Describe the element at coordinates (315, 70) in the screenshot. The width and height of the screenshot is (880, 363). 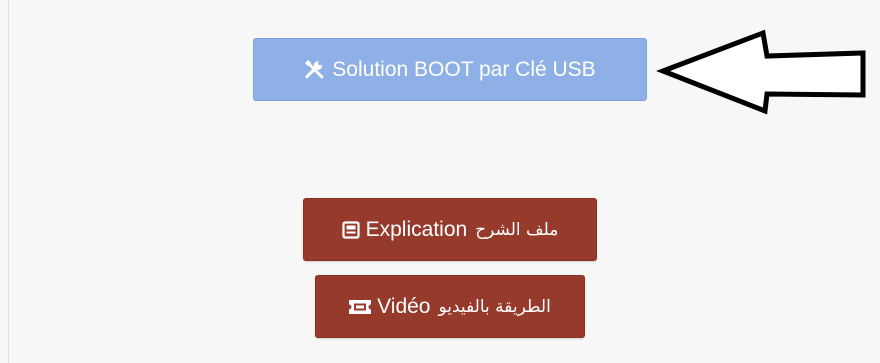
I see `tools-icon` at that location.